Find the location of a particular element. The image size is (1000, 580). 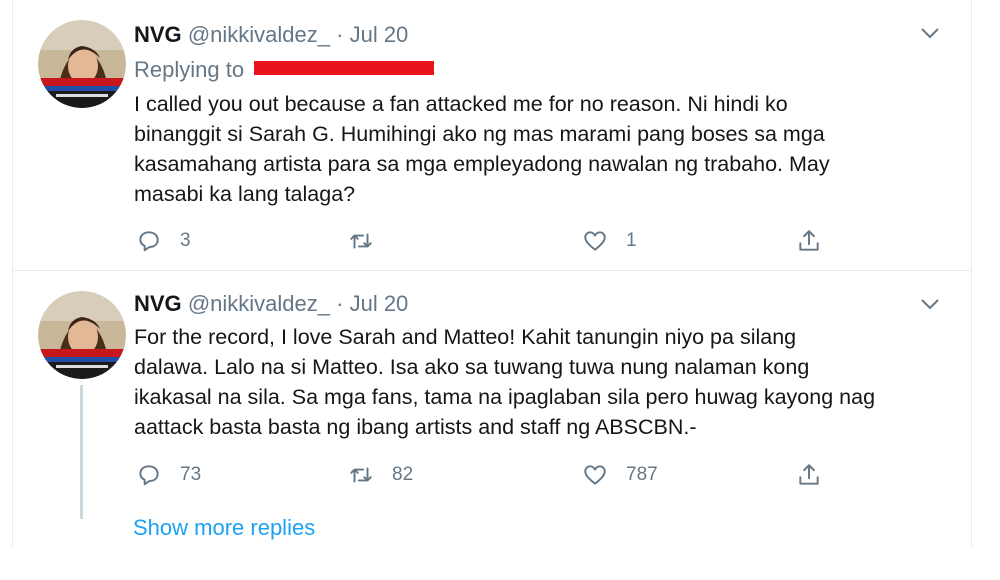

like-count: 1 is located at coordinates (631, 240).